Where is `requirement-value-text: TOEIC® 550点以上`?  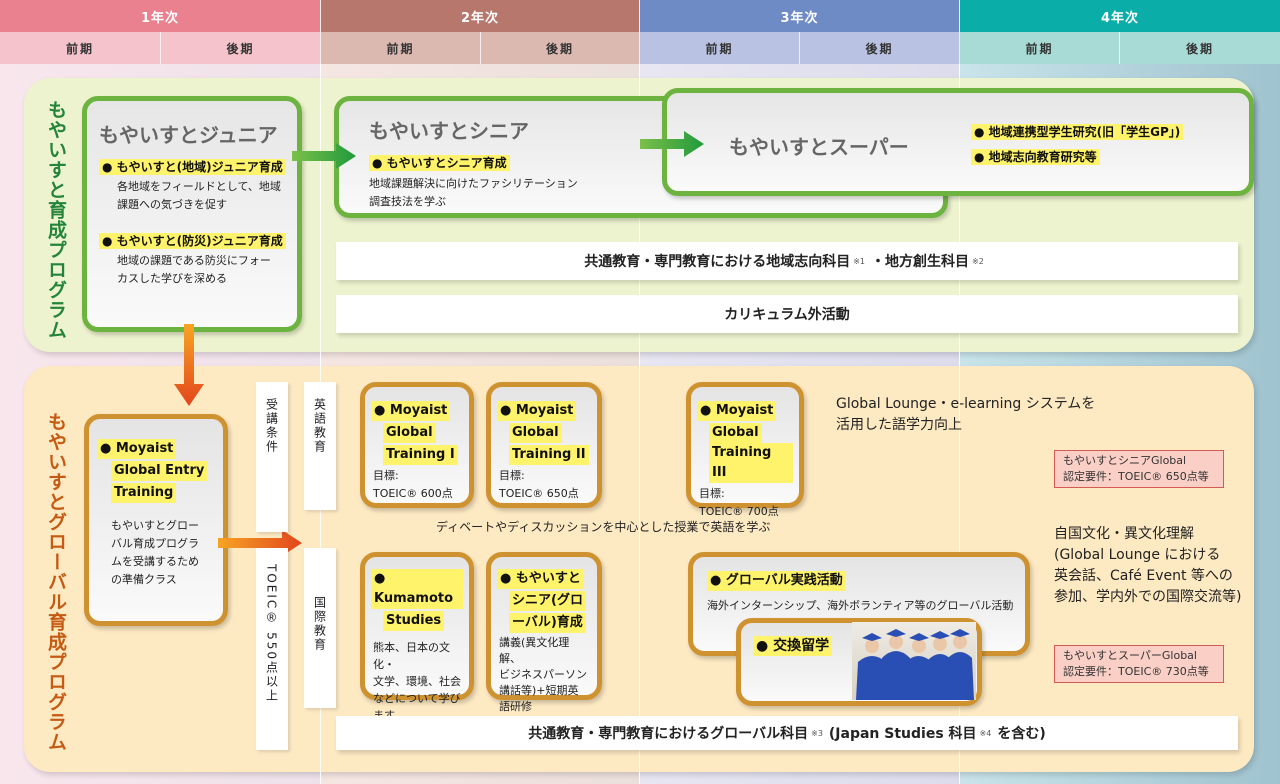 requirement-value-text: TOEIC® 550点以上 is located at coordinates (271, 633).